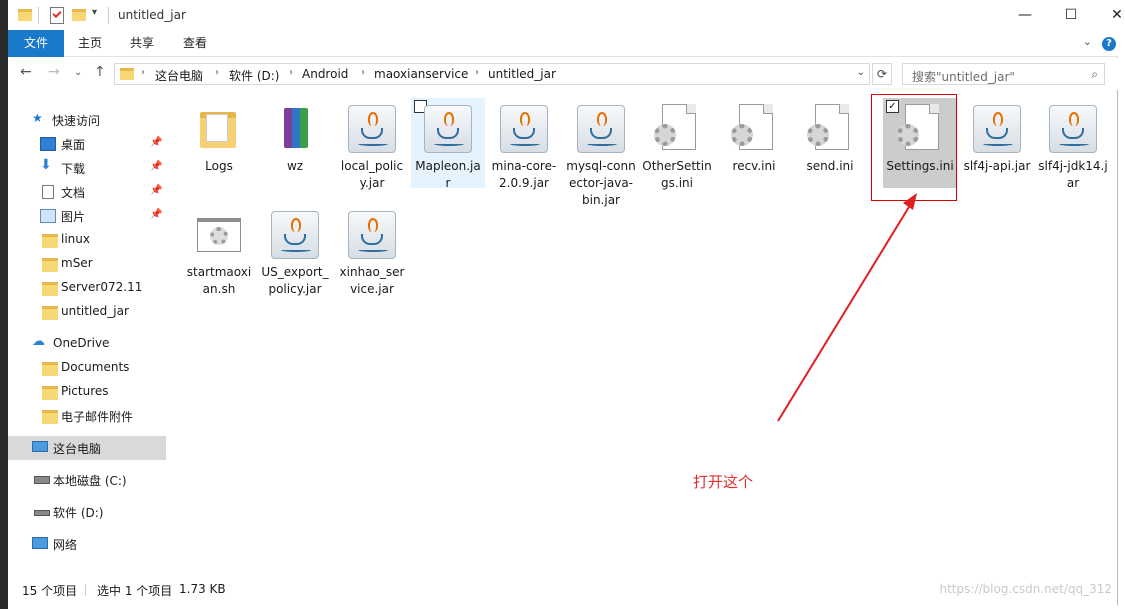 The image size is (1125, 609). I want to click on annotation-label: 打开这个, so click(723, 482).